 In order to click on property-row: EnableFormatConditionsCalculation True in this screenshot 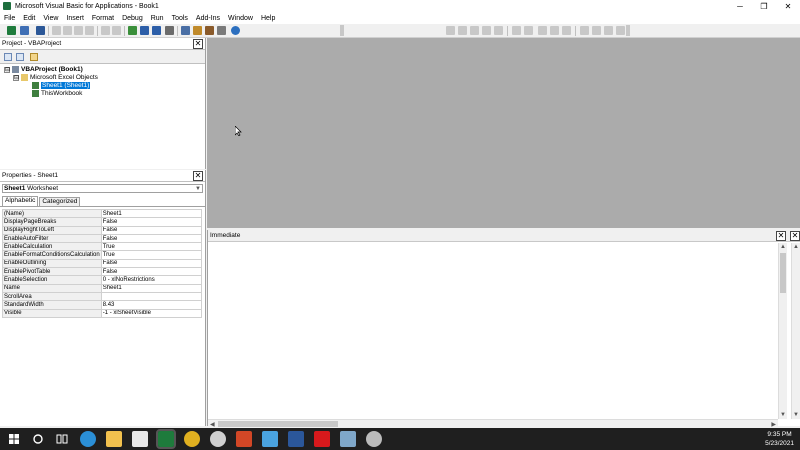, I will do `click(102, 255)`.